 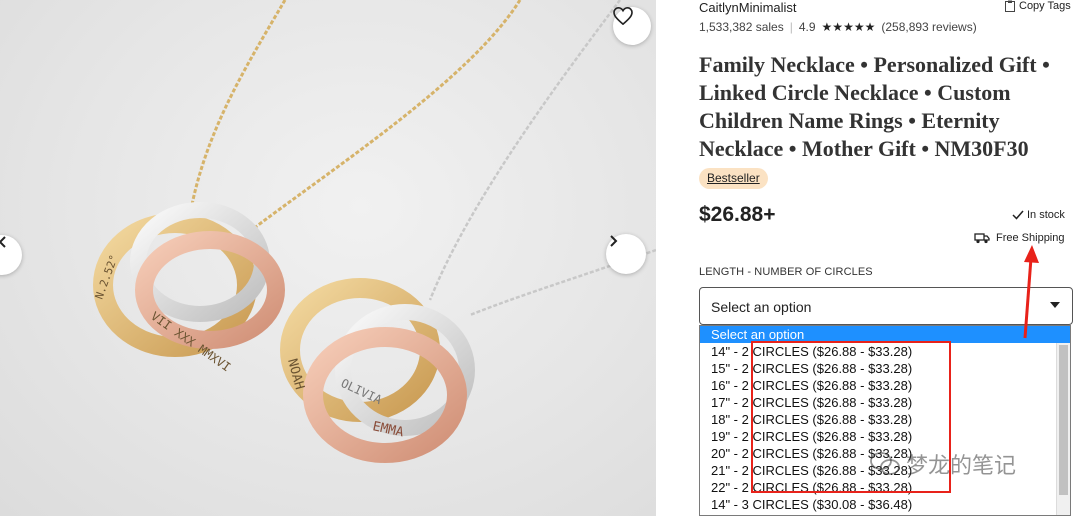 I want to click on next-image-button, so click(x=626, y=254).